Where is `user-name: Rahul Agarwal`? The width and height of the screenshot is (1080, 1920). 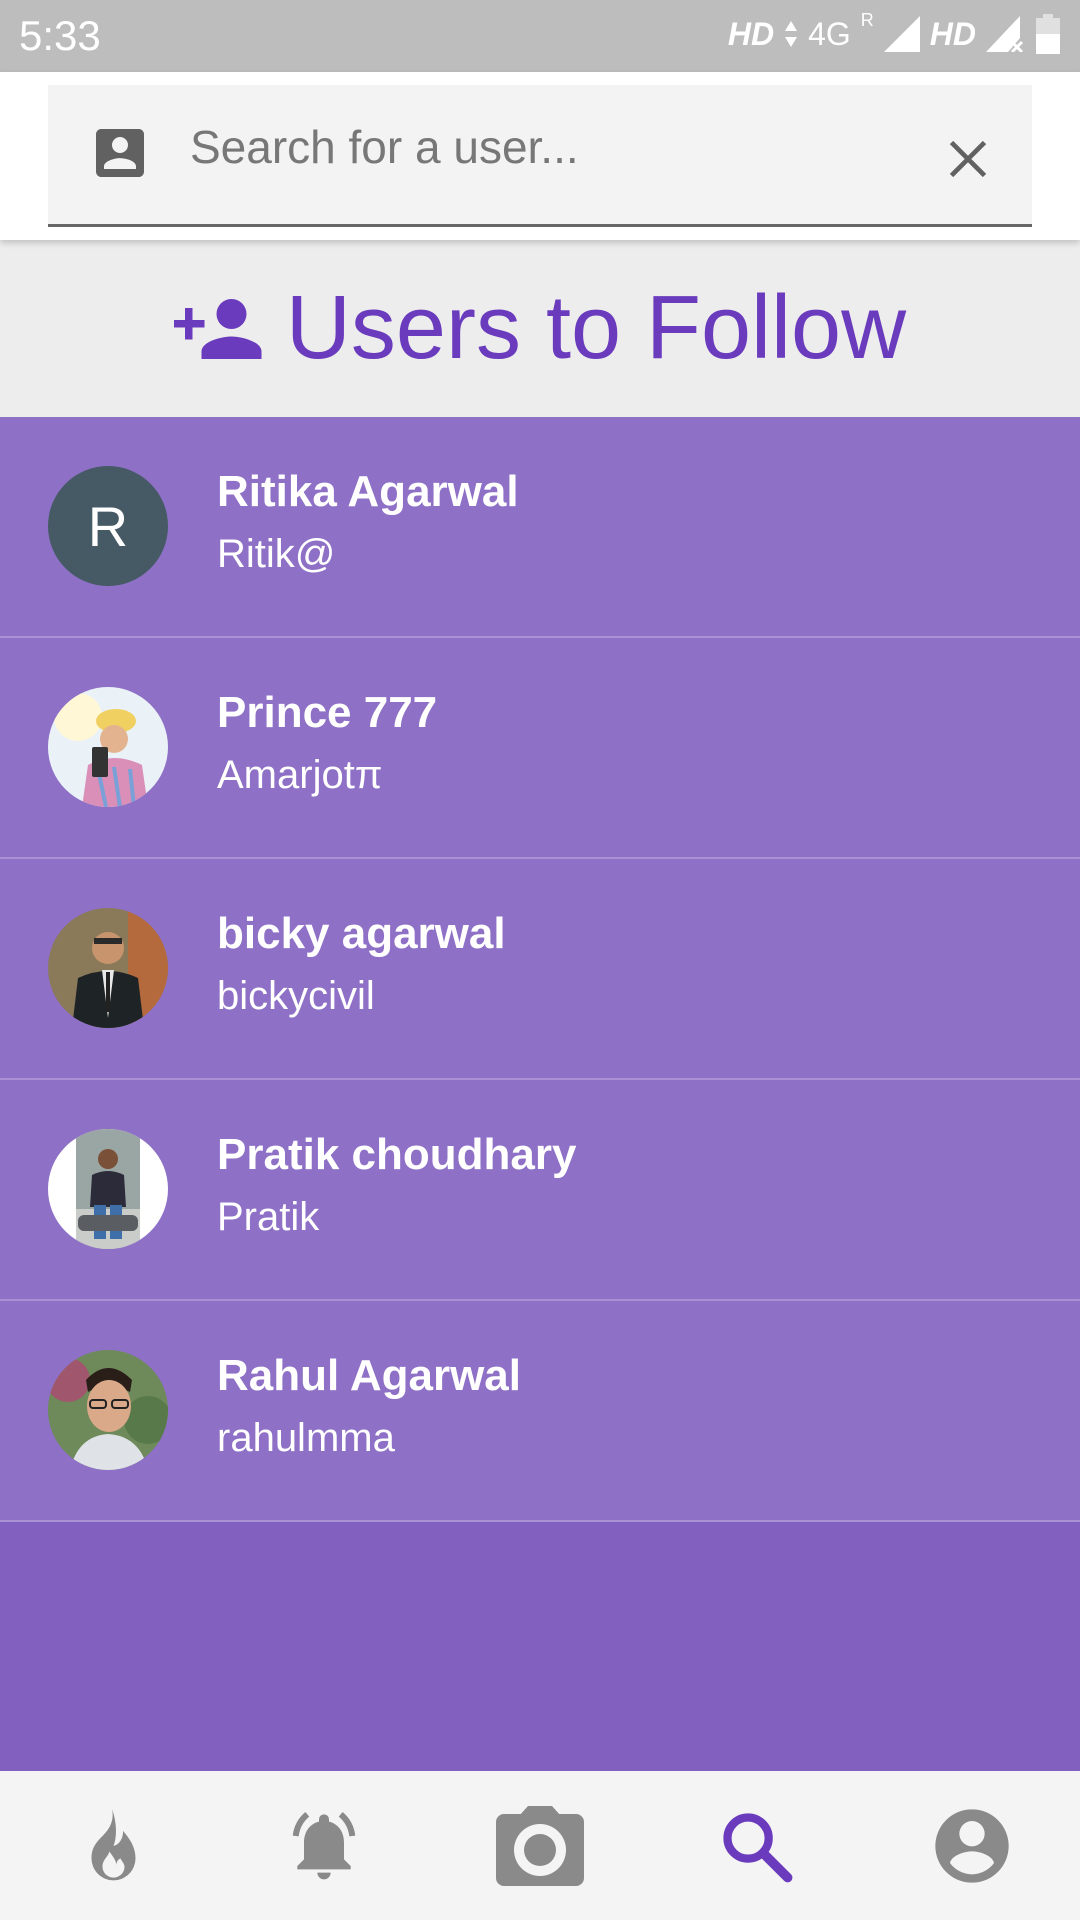 user-name: Rahul Agarwal is located at coordinates (369, 1375).